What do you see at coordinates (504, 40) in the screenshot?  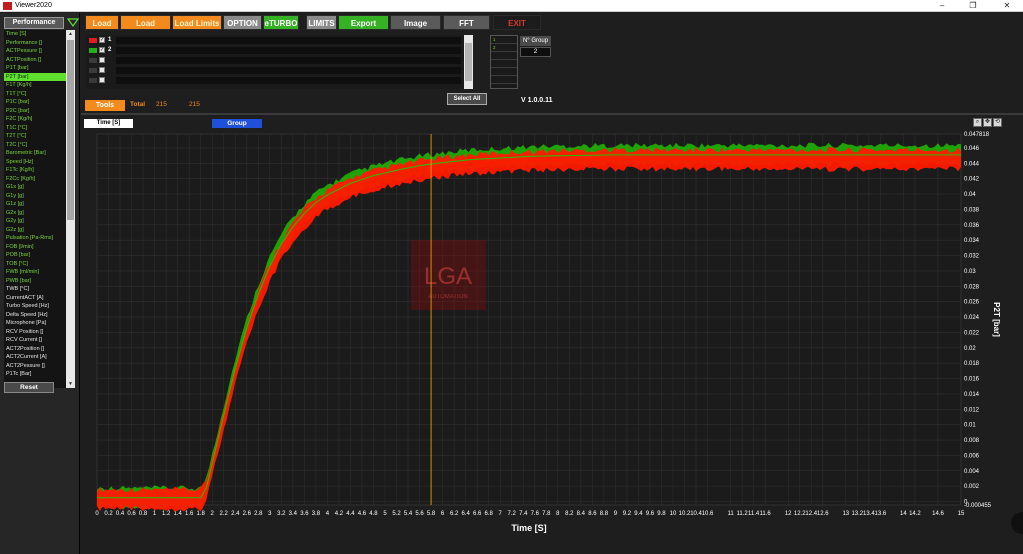 I see `group-item: 1` at bounding box center [504, 40].